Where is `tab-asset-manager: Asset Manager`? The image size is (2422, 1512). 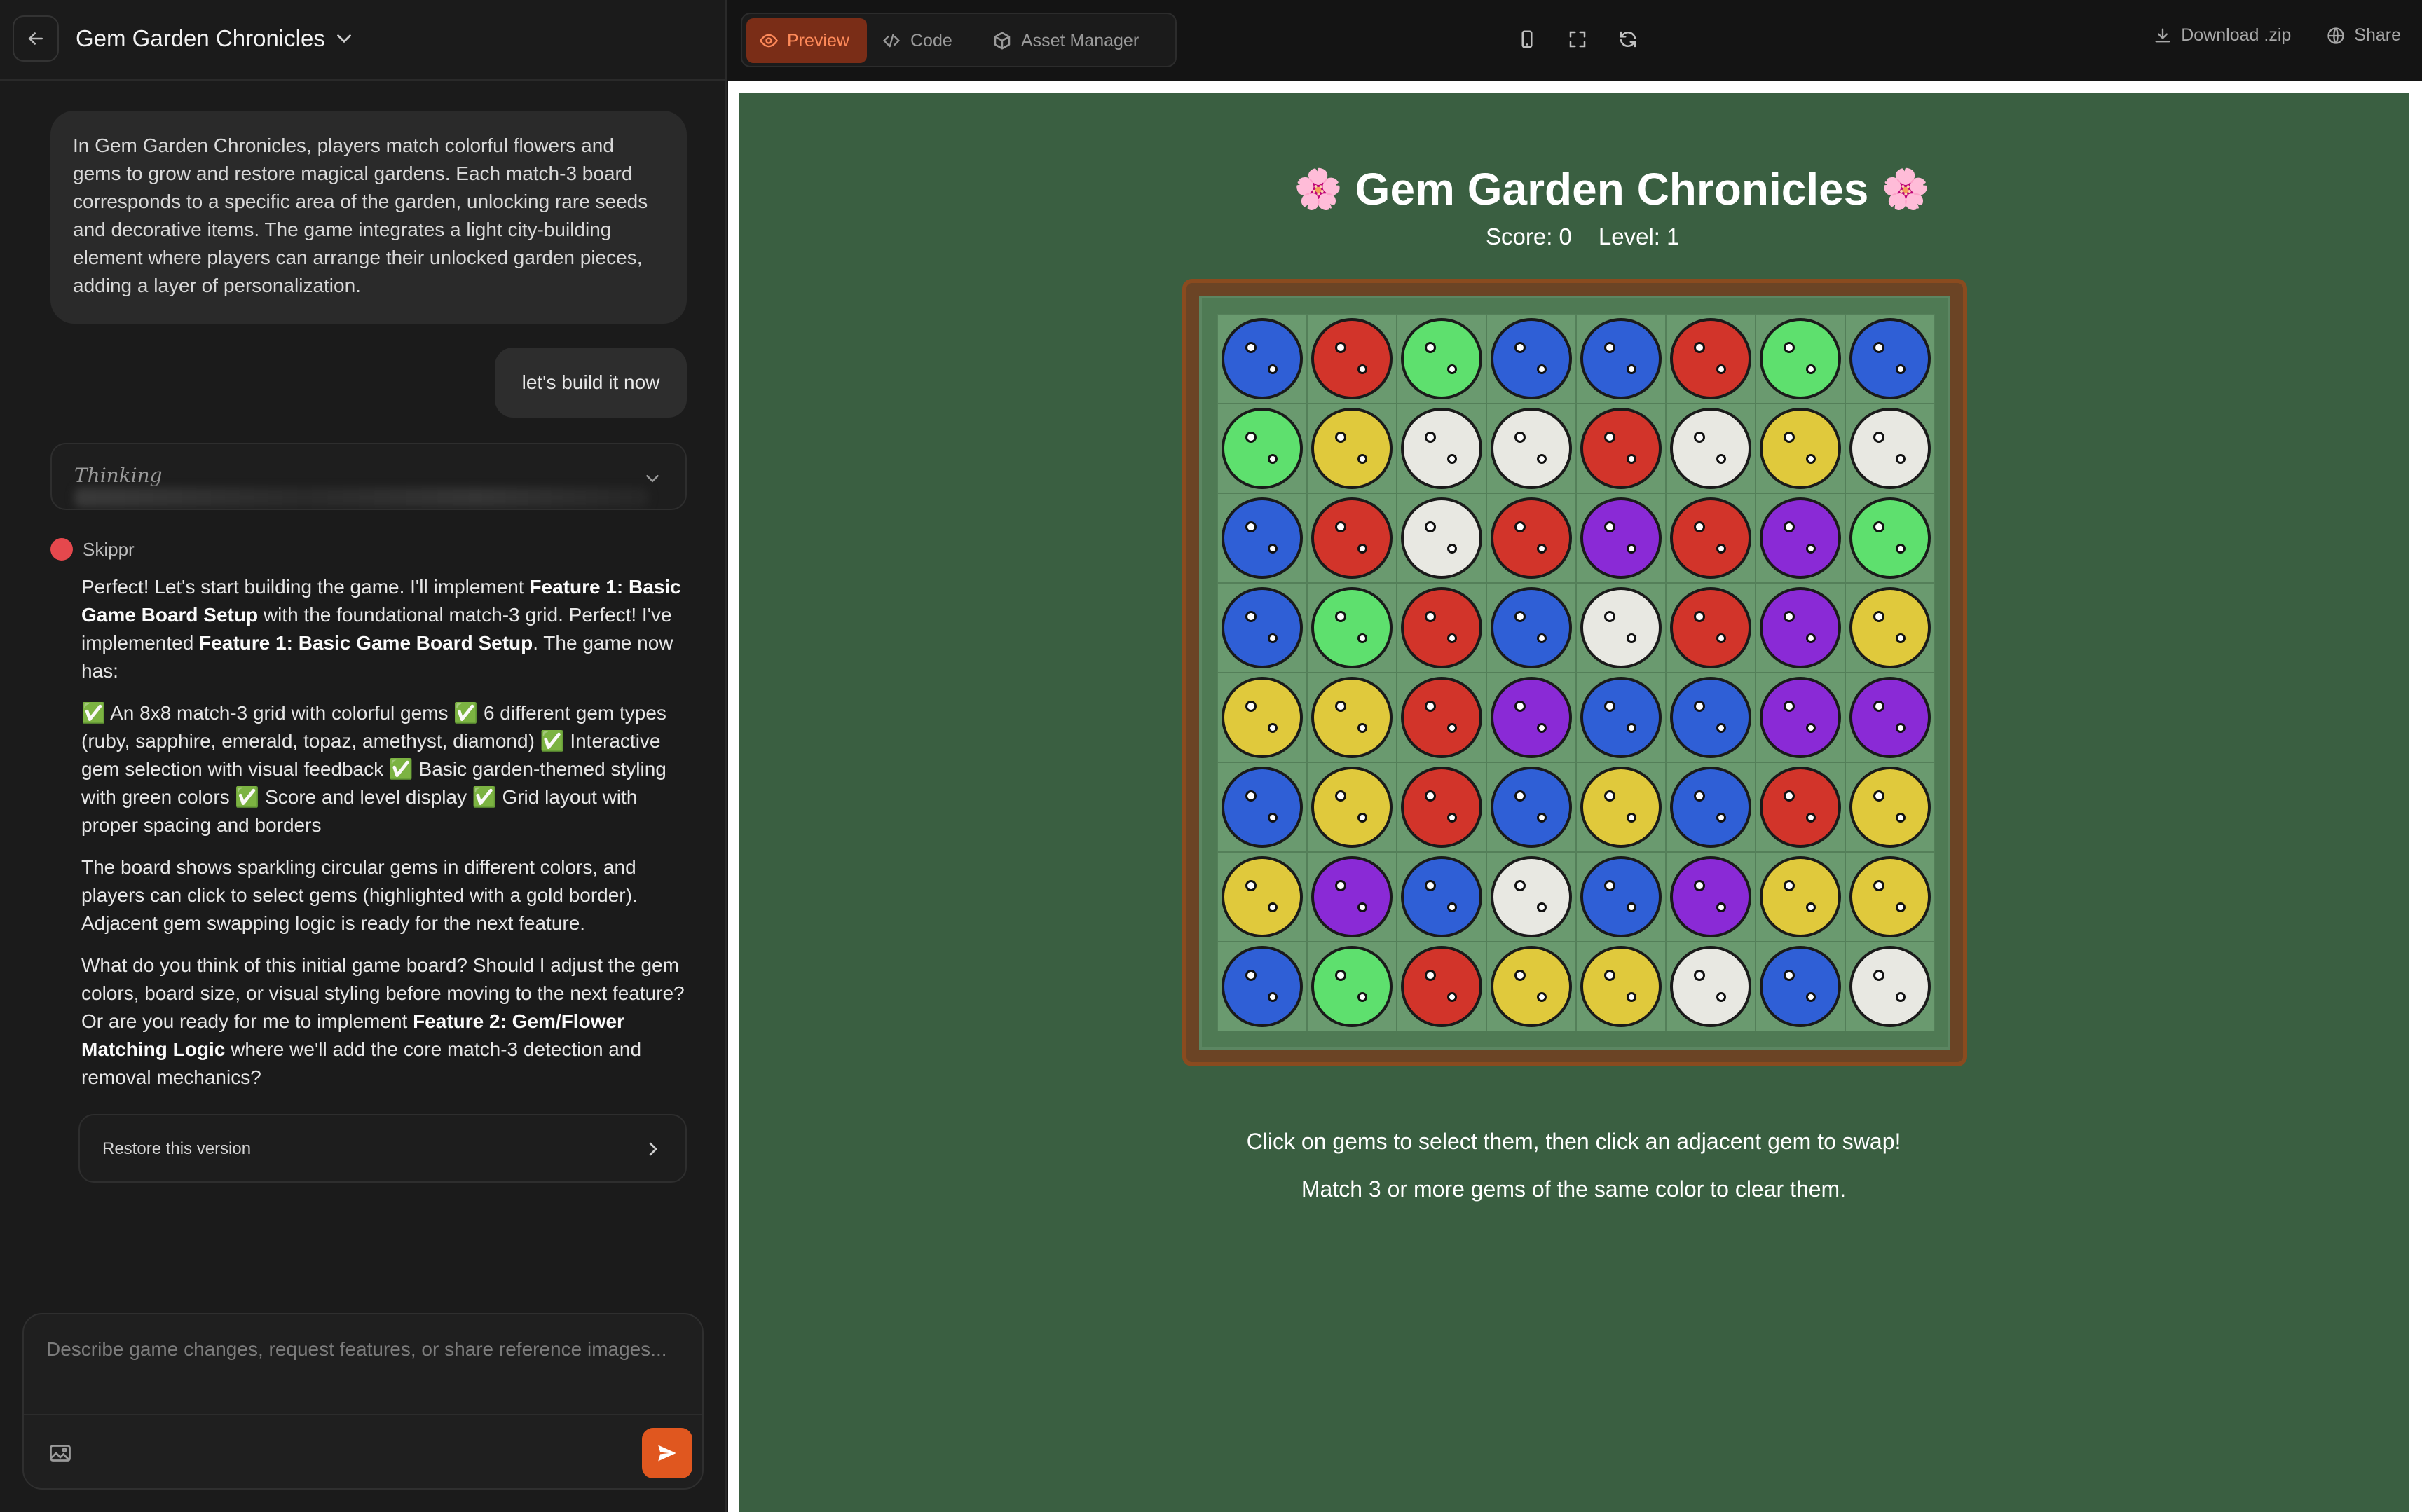 tab-asset-manager: Asset Manager is located at coordinates (1083, 40).